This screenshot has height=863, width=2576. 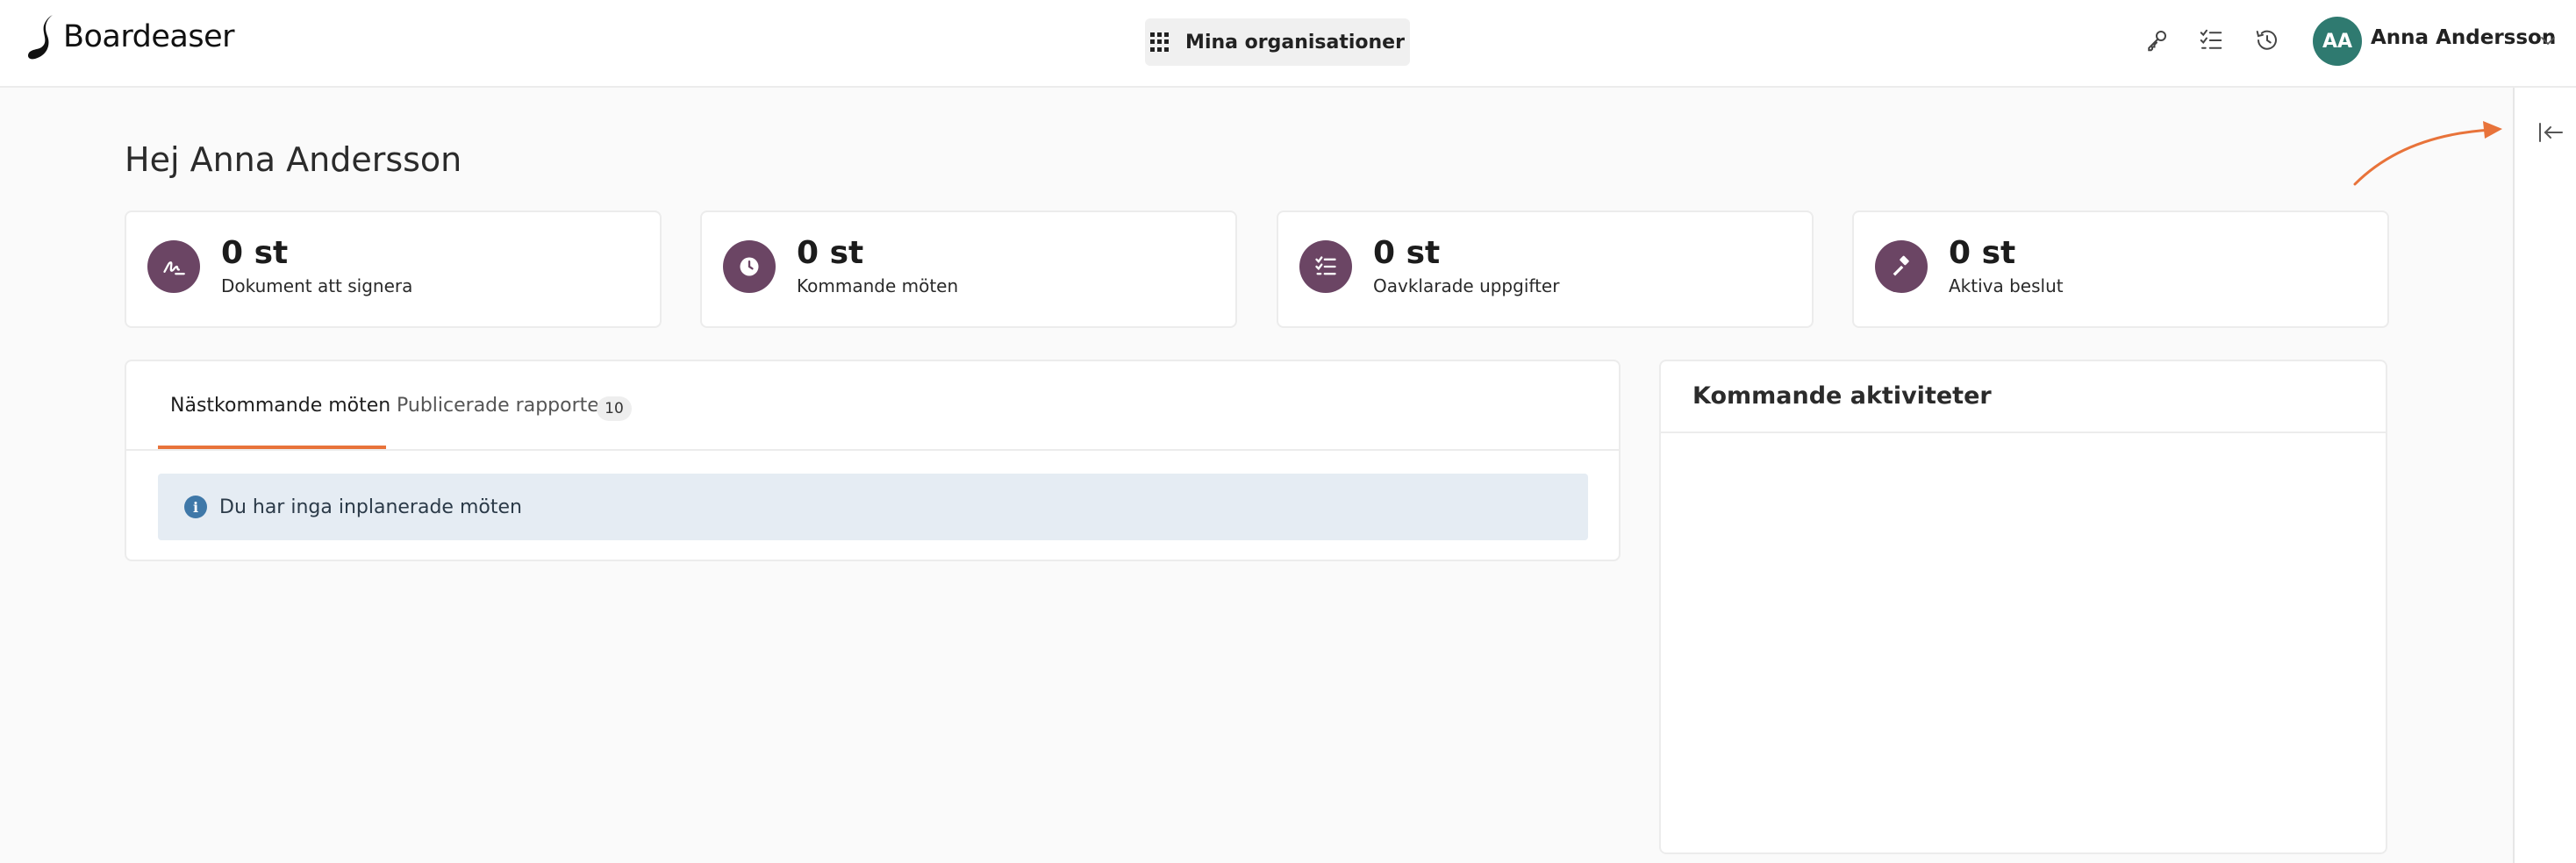 I want to click on avatar: AA, so click(x=2337, y=41).